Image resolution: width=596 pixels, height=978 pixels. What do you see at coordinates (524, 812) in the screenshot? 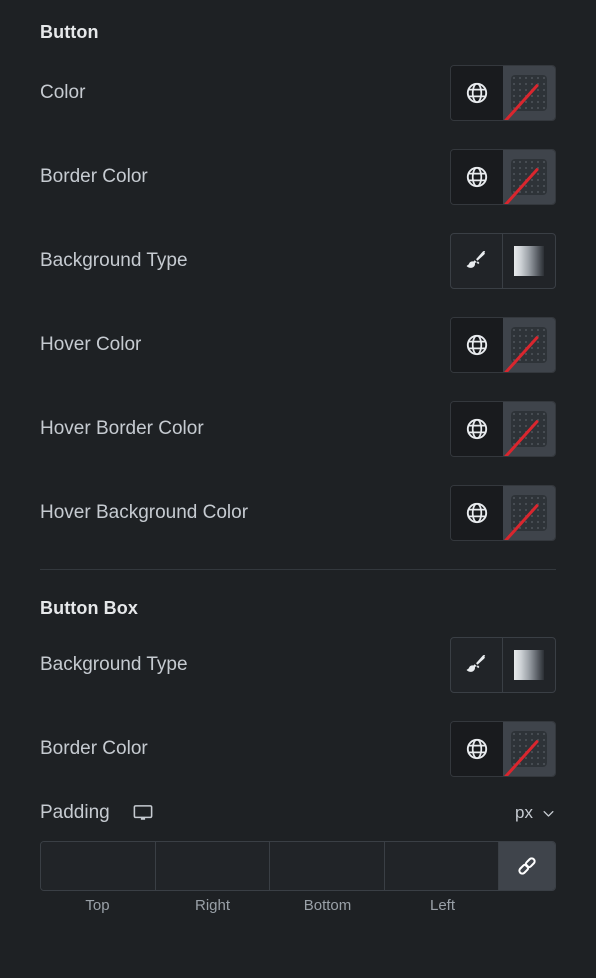
I see `unit-value: px` at bounding box center [524, 812].